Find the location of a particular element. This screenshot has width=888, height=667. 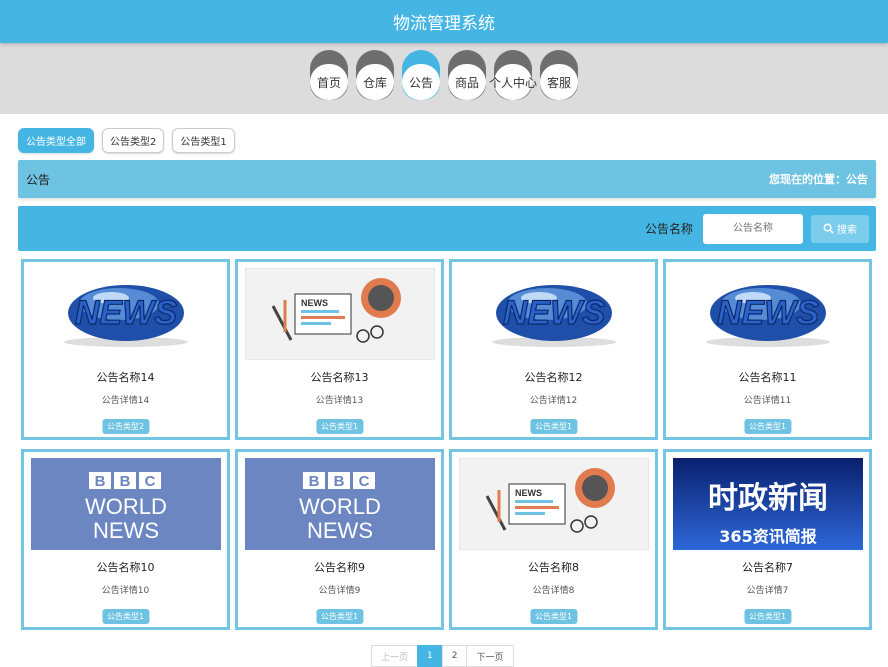

svg-text: 365资讯简报 is located at coordinates (767, 536).